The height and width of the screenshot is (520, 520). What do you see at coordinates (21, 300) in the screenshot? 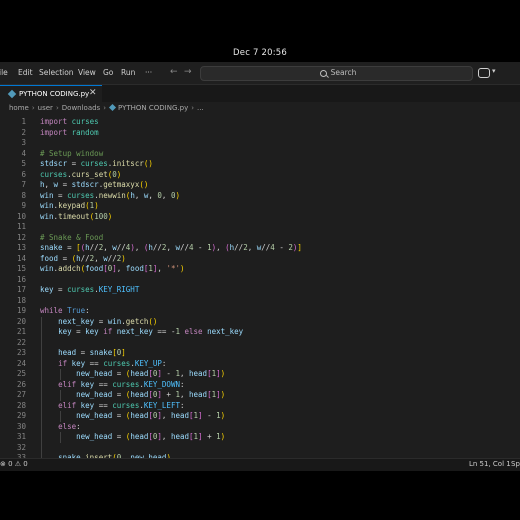
I see `line-number: 18` at bounding box center [21, 300].